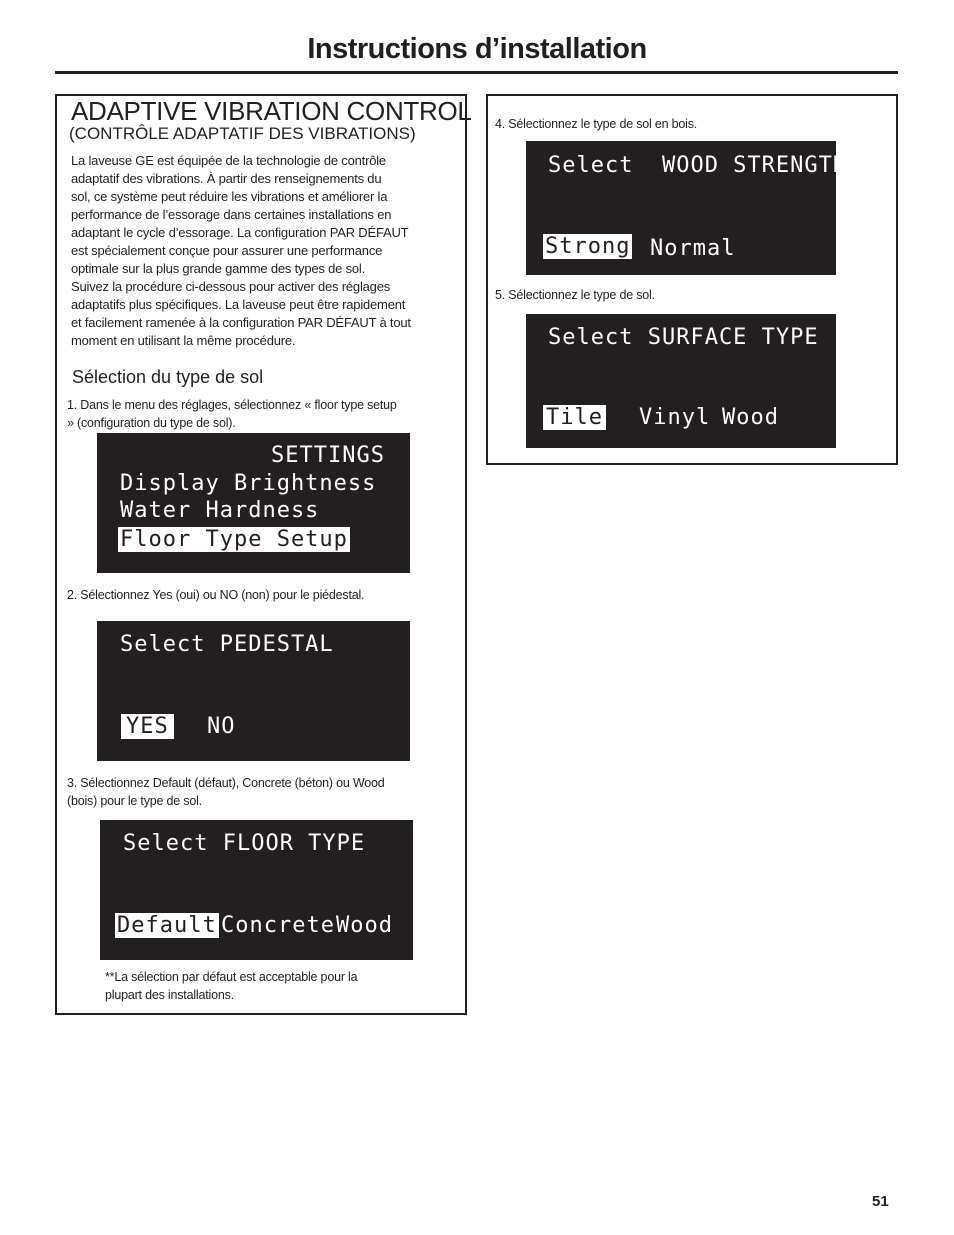 This screenshot has height=1235, width=954. I want to click on step1-line: » (configuration du type de sol)., so click(151, 423).